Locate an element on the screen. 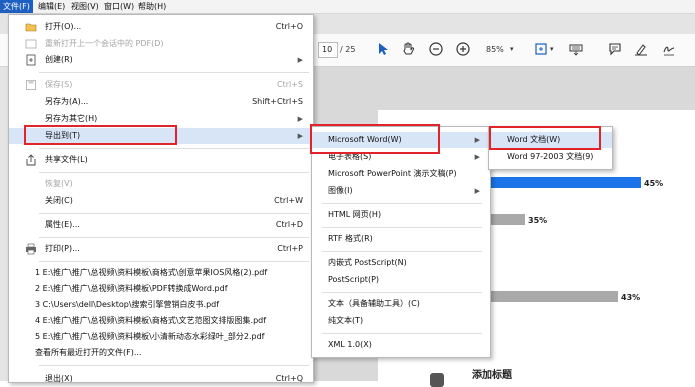 This screenshot has height=387, width=695. export-item-eps: 内嵌式 PostScript(N) is located at coordinates (401, 263).